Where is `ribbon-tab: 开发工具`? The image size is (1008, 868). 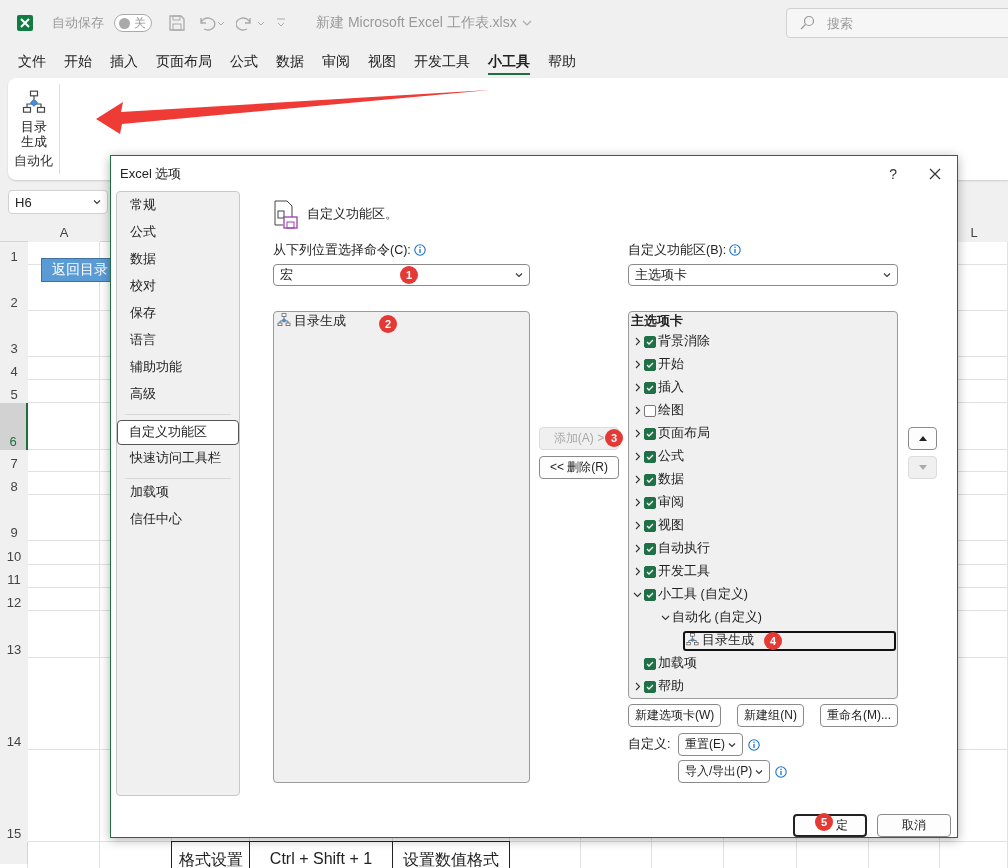 ribbon-tab: 开发工具 is located at coordinates (442, 62).